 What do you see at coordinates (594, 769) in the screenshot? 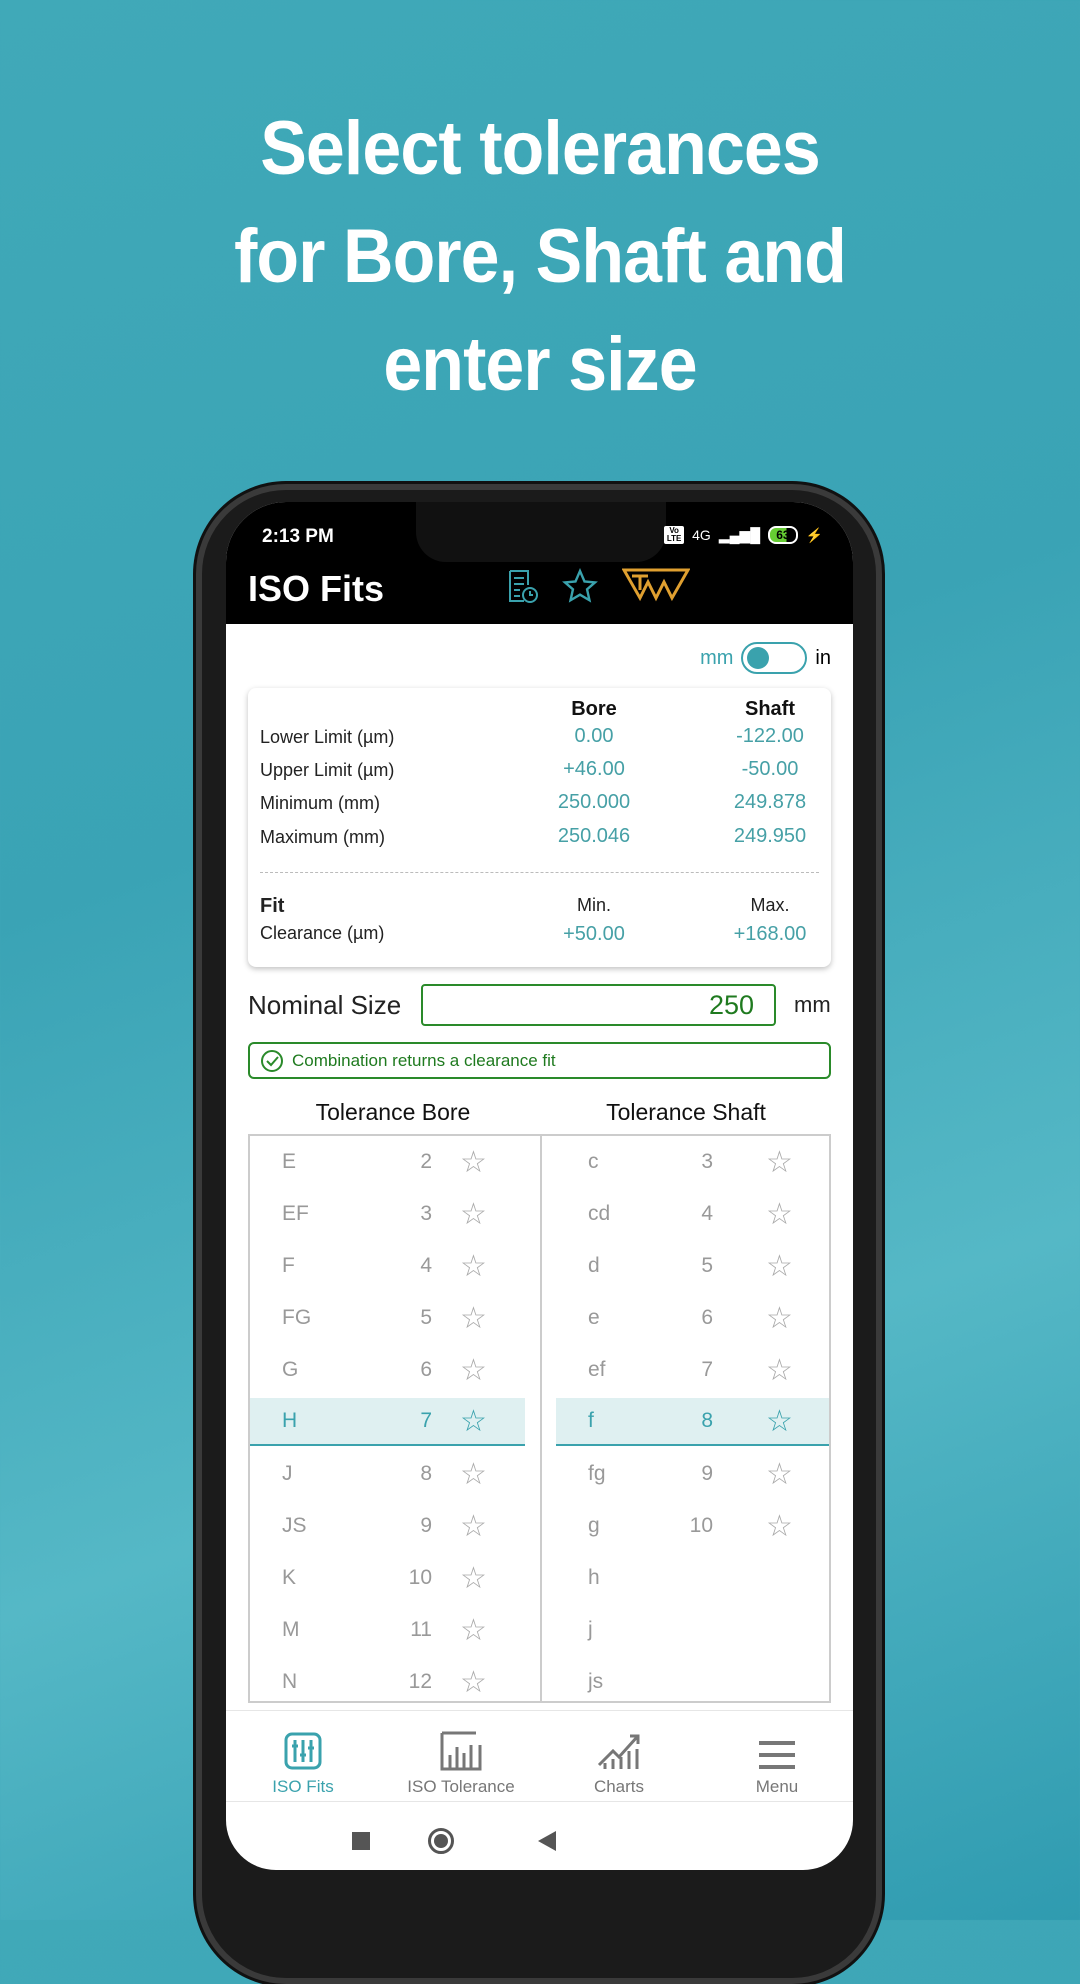
I see `bore-value: +46.00` at bounding box center [594, 769].